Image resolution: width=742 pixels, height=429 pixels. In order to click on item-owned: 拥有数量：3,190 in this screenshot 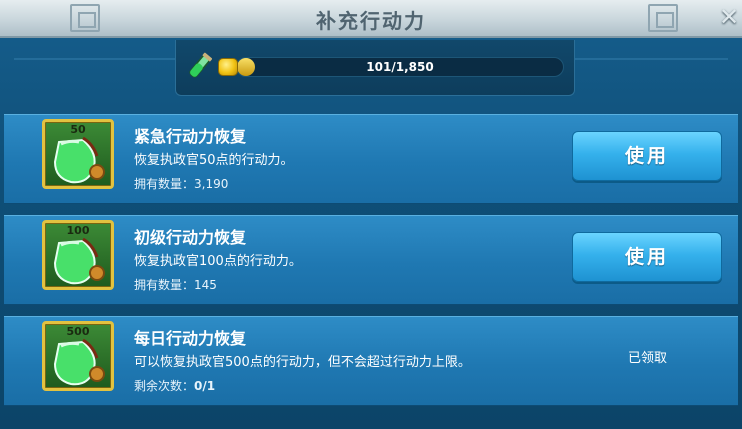, I will do `click(181, 183)`.